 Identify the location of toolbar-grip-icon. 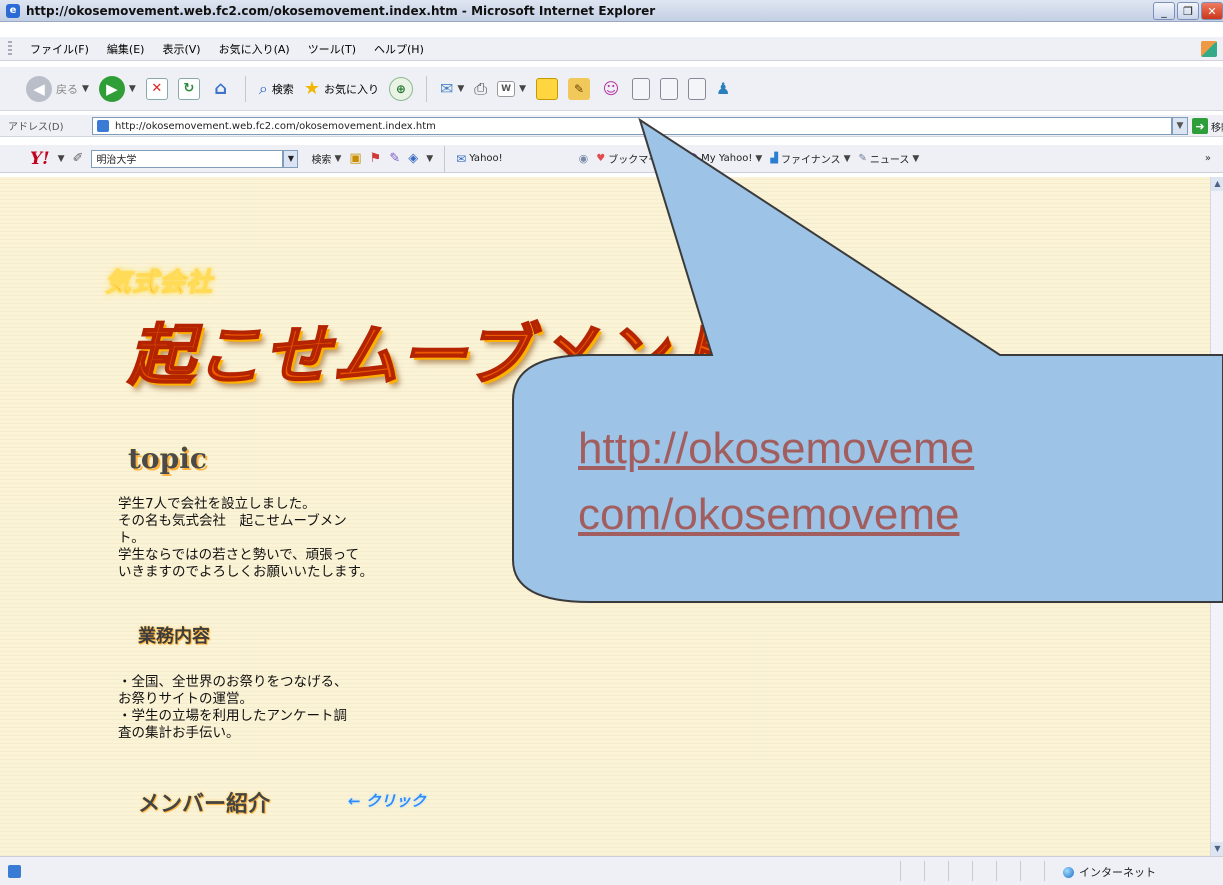
(10, 49).